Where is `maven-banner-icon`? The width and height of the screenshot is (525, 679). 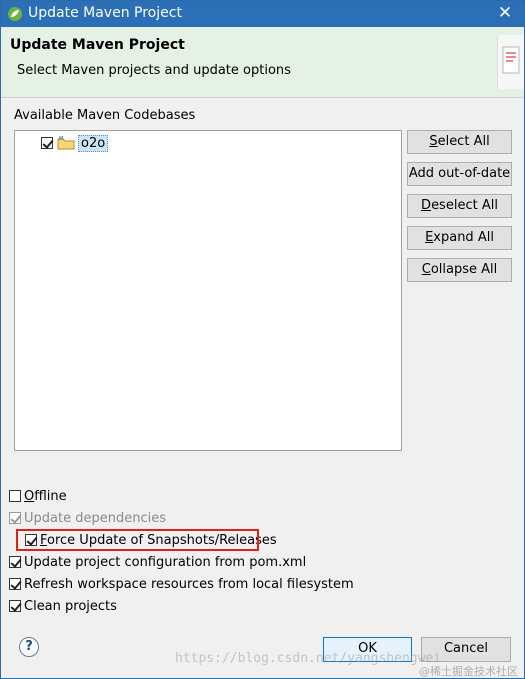 maven-banner-icon is located at coordinates (510, 62).